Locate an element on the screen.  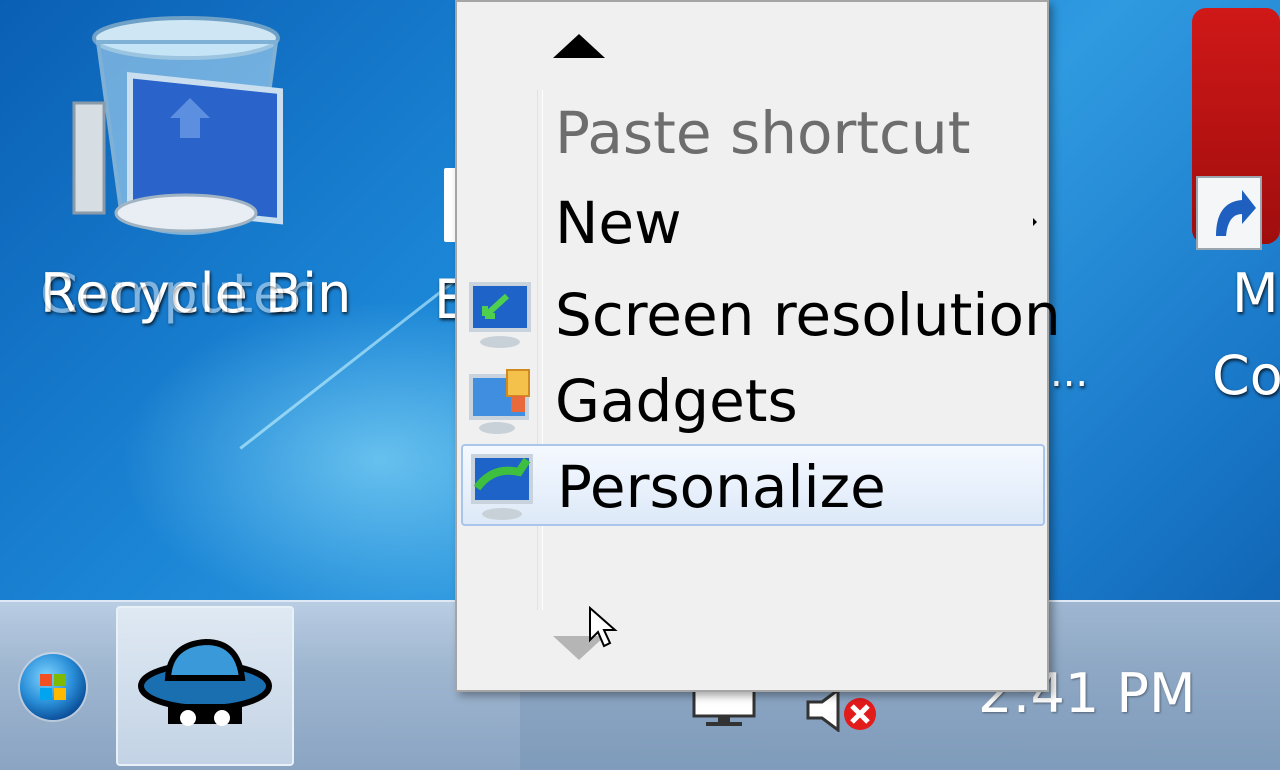
taskbar-app-button is located at coordinates (205, 686).